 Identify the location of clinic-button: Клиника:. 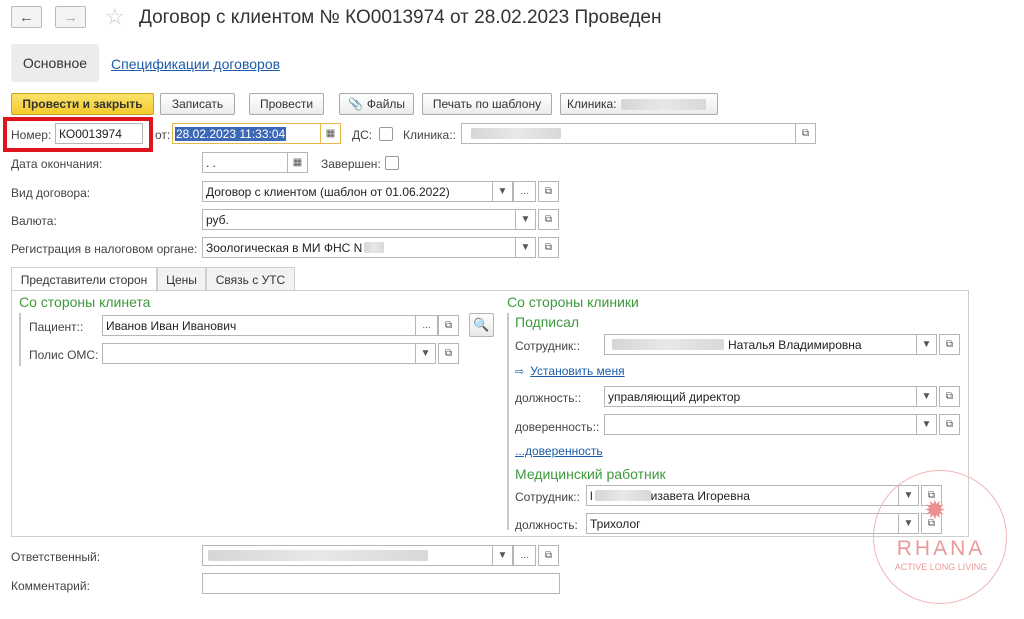
(639, 104).